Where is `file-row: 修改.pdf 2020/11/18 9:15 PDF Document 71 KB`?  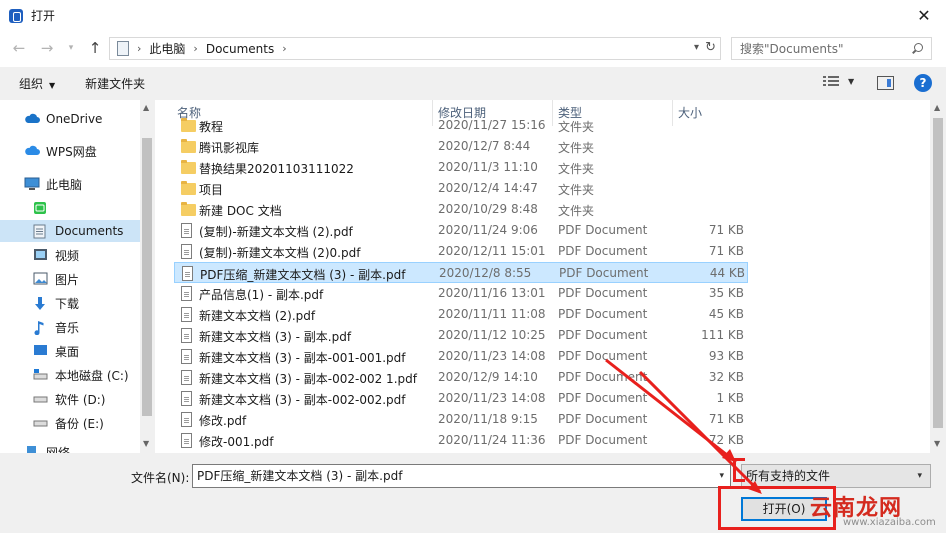
file-row: 修改.pdf 2020/11/18 9:15 PDF Document 71 KB is located at coordinates (461, 419).